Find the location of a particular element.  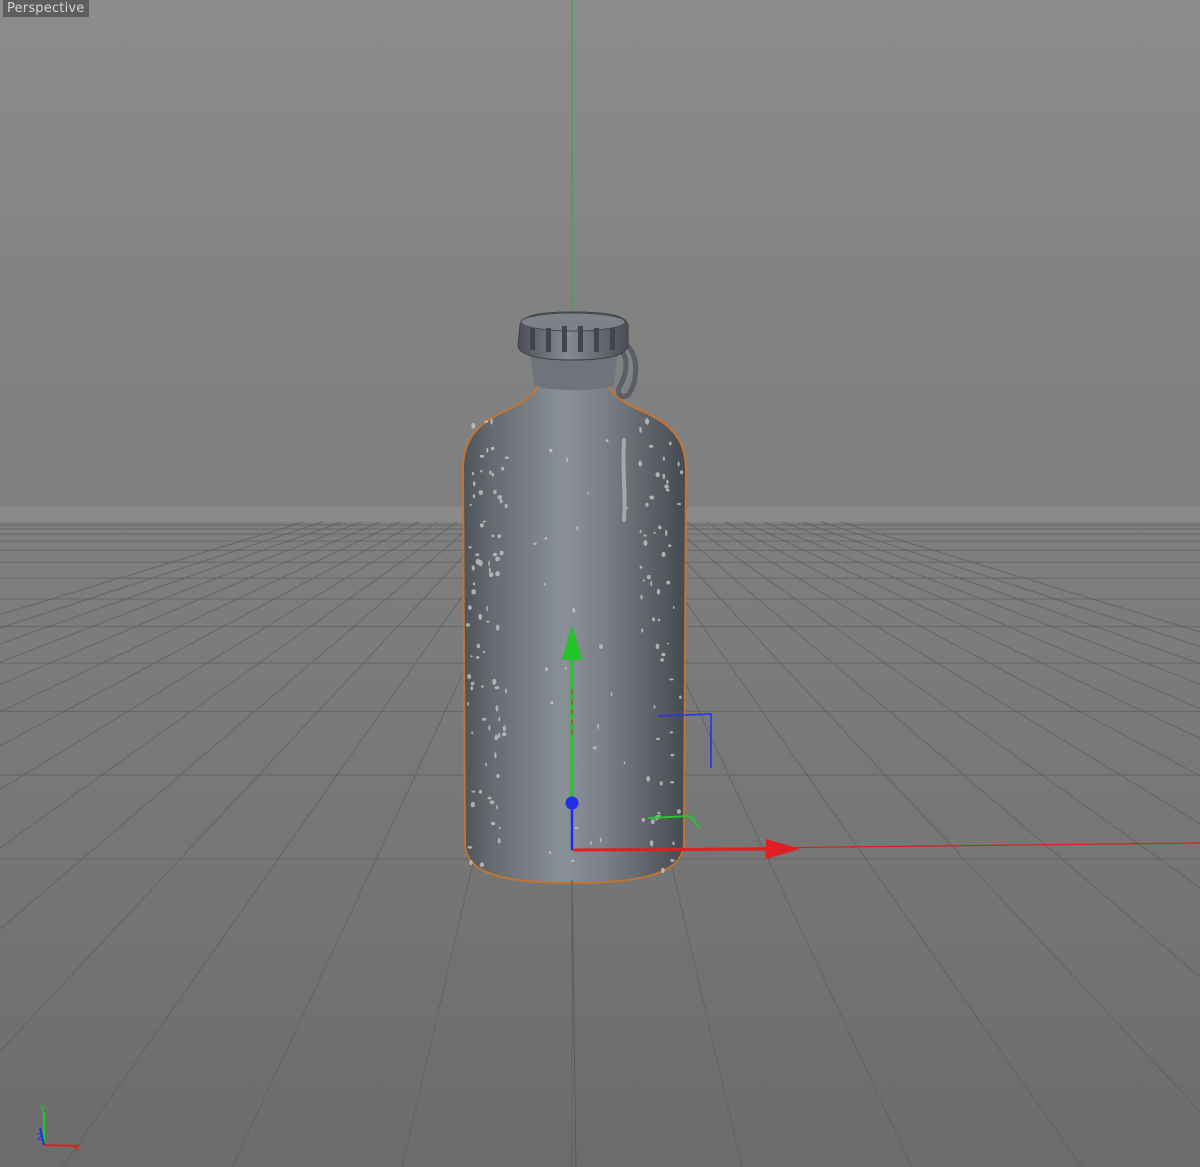

svg-text: Y is located at coordinates (42, 1110).